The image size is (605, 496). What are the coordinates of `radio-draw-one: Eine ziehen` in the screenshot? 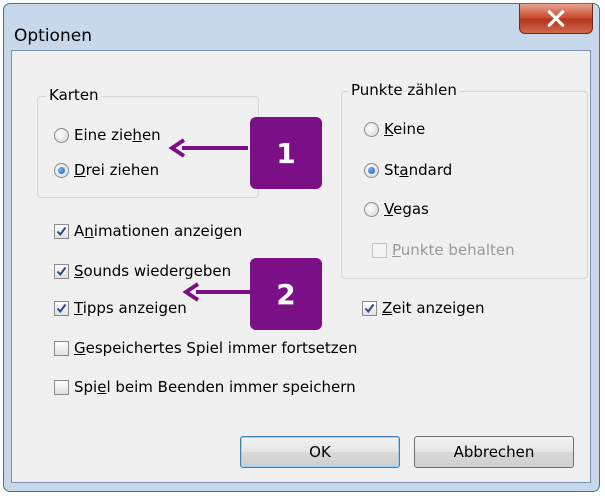 It's located at (107, 135).